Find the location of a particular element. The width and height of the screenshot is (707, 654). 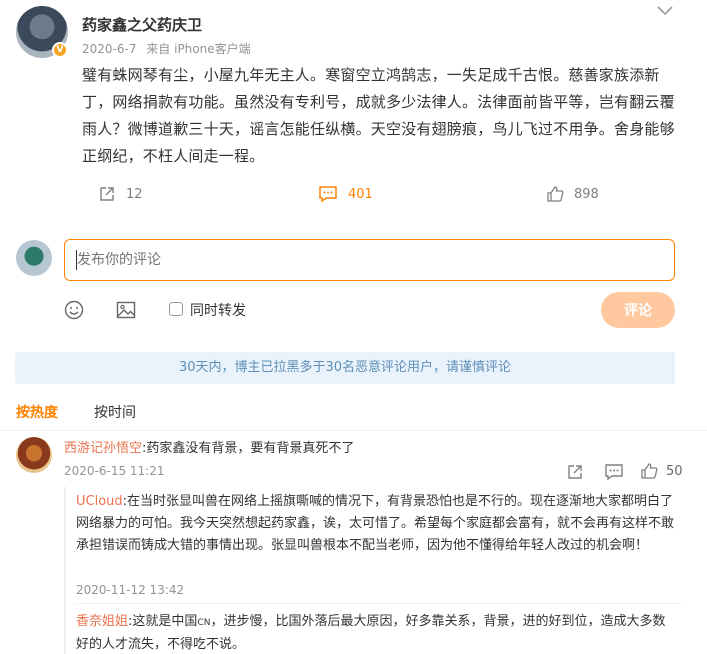

comment-like-count: 50 is located at coordinates (674, 471).